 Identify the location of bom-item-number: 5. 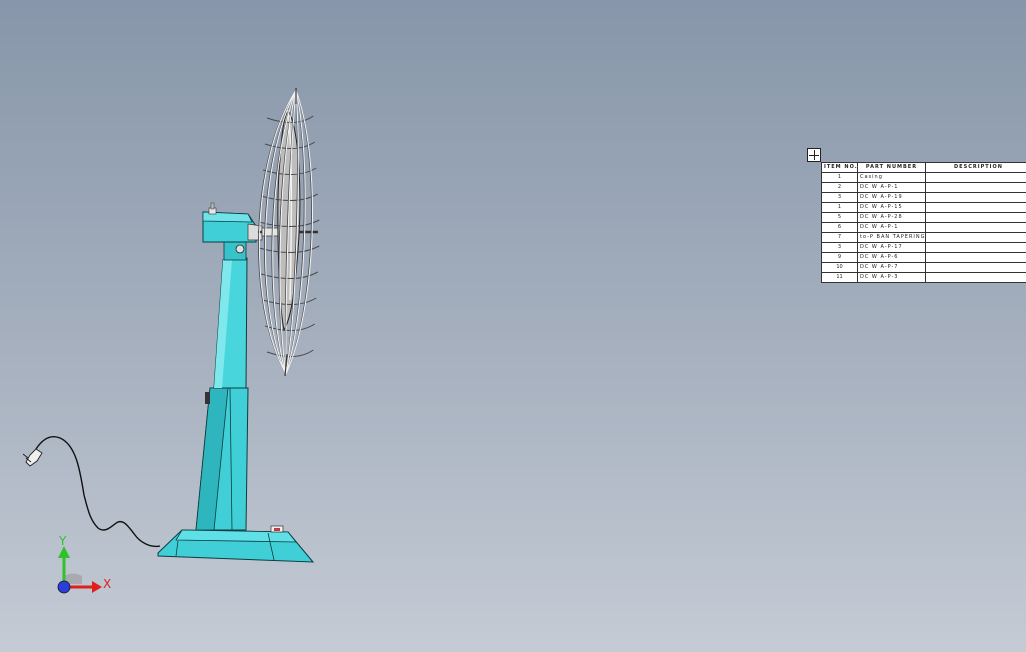
(839, 217).